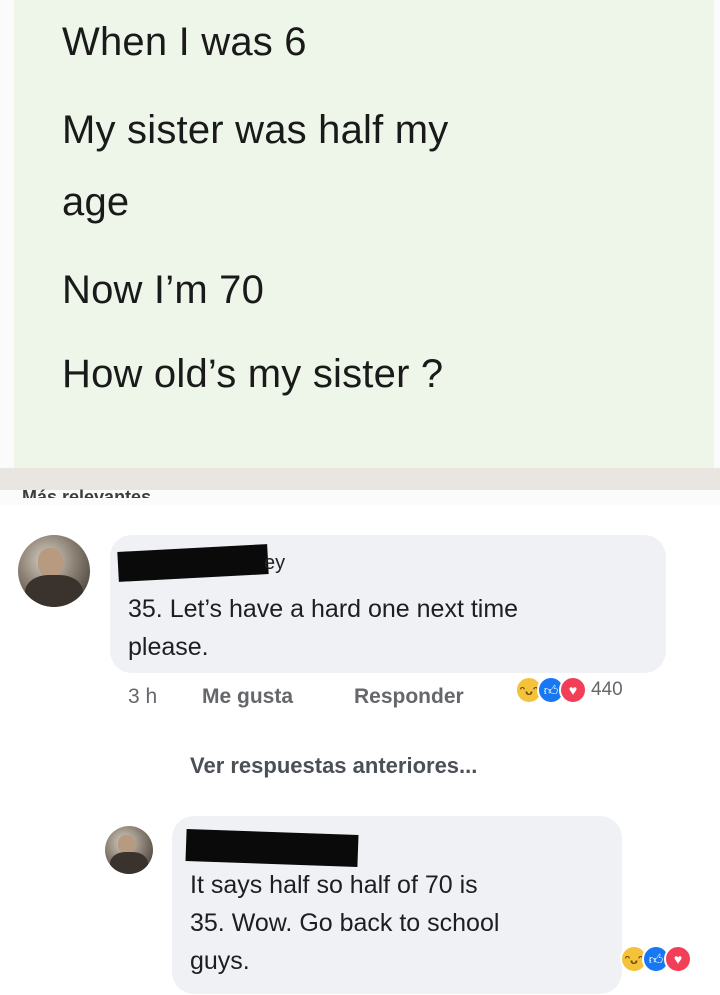 The image size is (720, 995). I want to click on comment-1-text-line-1: 35. Let’s have a hard one next time, so click(323, 609).